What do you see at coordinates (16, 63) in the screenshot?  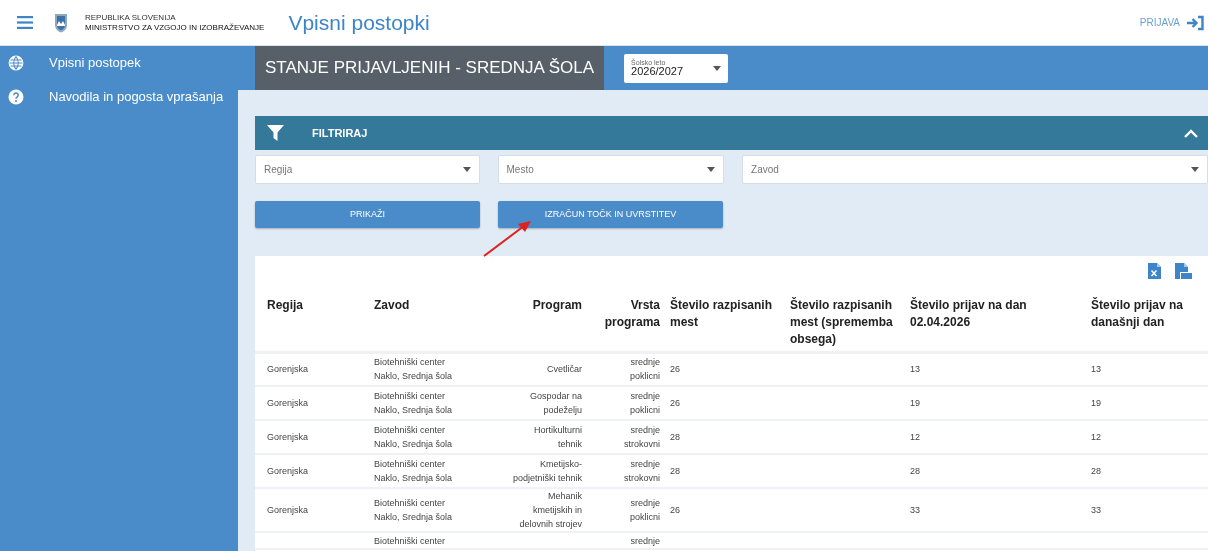 I see `globe-icon` at bounding box center [16, 63].